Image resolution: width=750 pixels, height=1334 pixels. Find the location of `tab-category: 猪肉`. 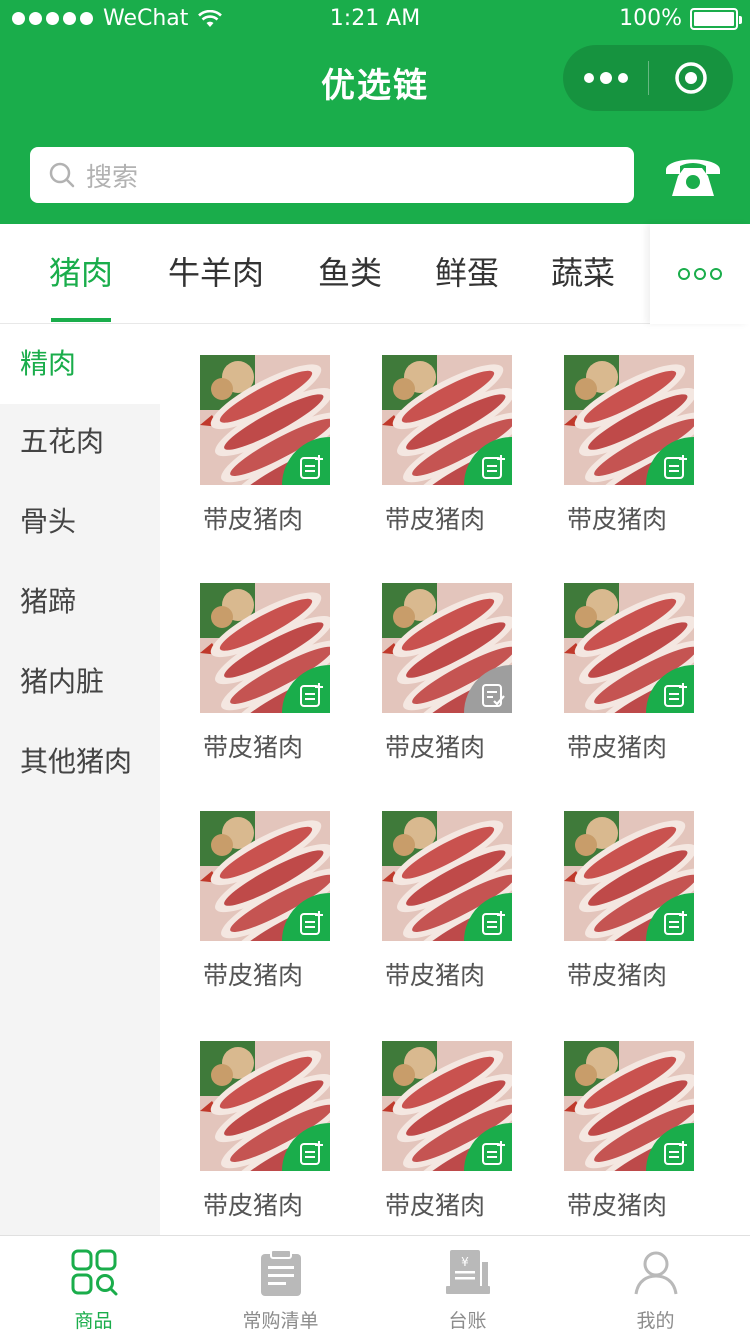

tab-category: 猪肉 is located at coordinates (81, 274).